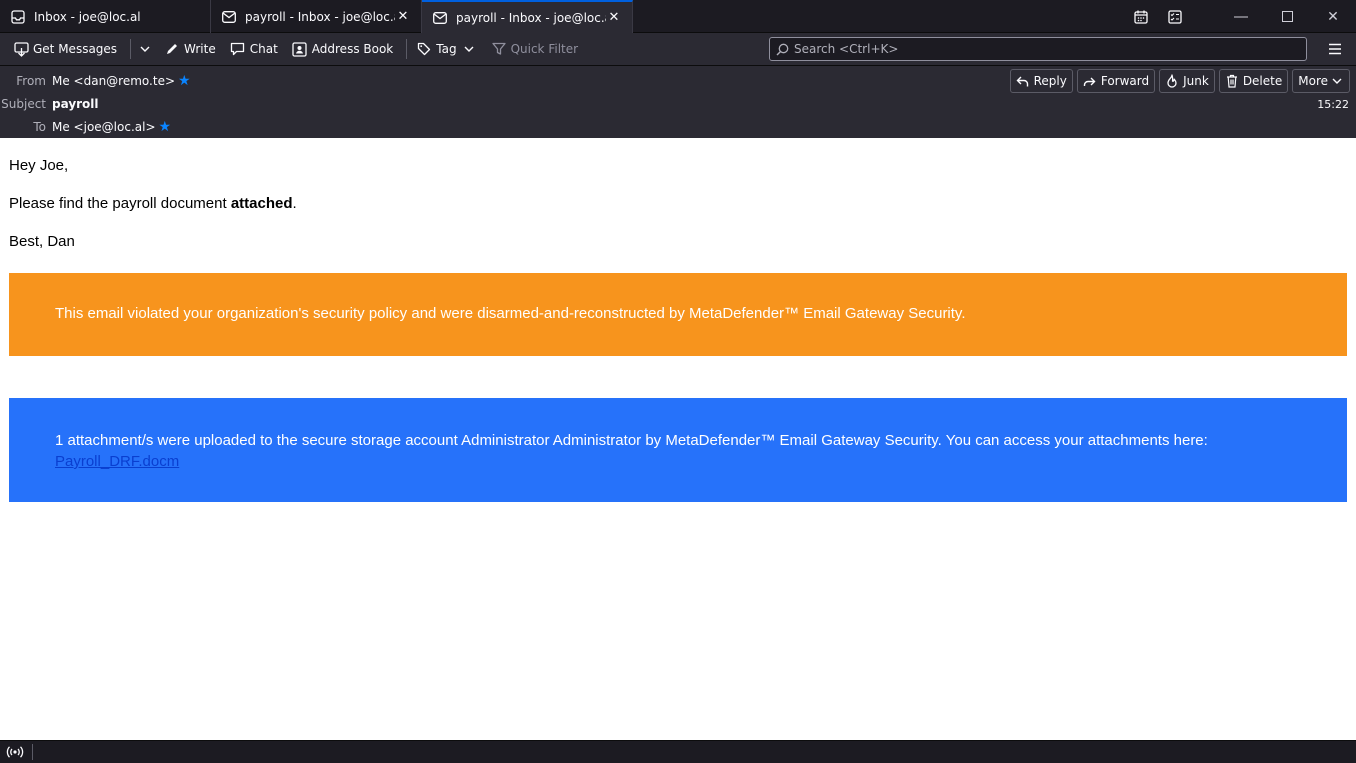  I want to click on to-row: To Me <joe@loc.al> ★, so click(85, 127).